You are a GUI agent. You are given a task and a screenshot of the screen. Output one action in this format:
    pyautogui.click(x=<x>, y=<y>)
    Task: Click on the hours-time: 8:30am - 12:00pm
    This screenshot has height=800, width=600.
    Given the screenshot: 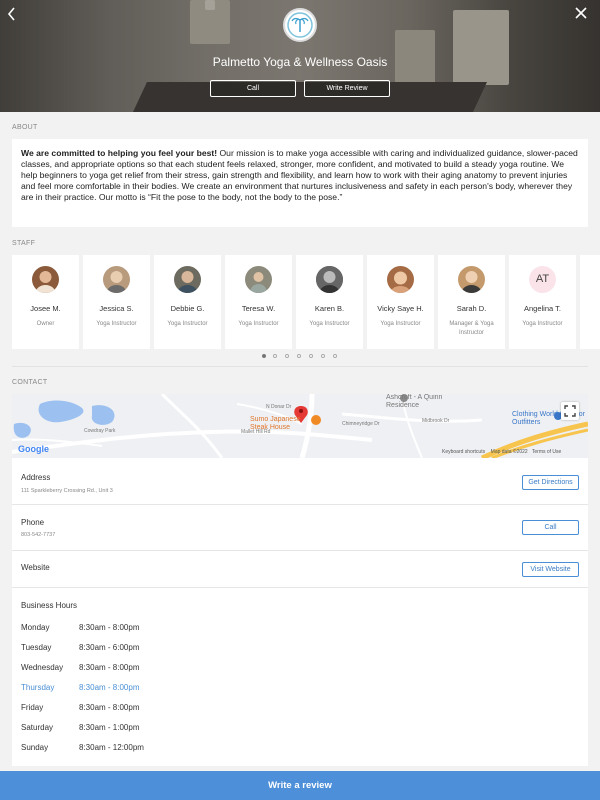 What is the action you would take?
    pyautogui.click(x=111, y=747)
    